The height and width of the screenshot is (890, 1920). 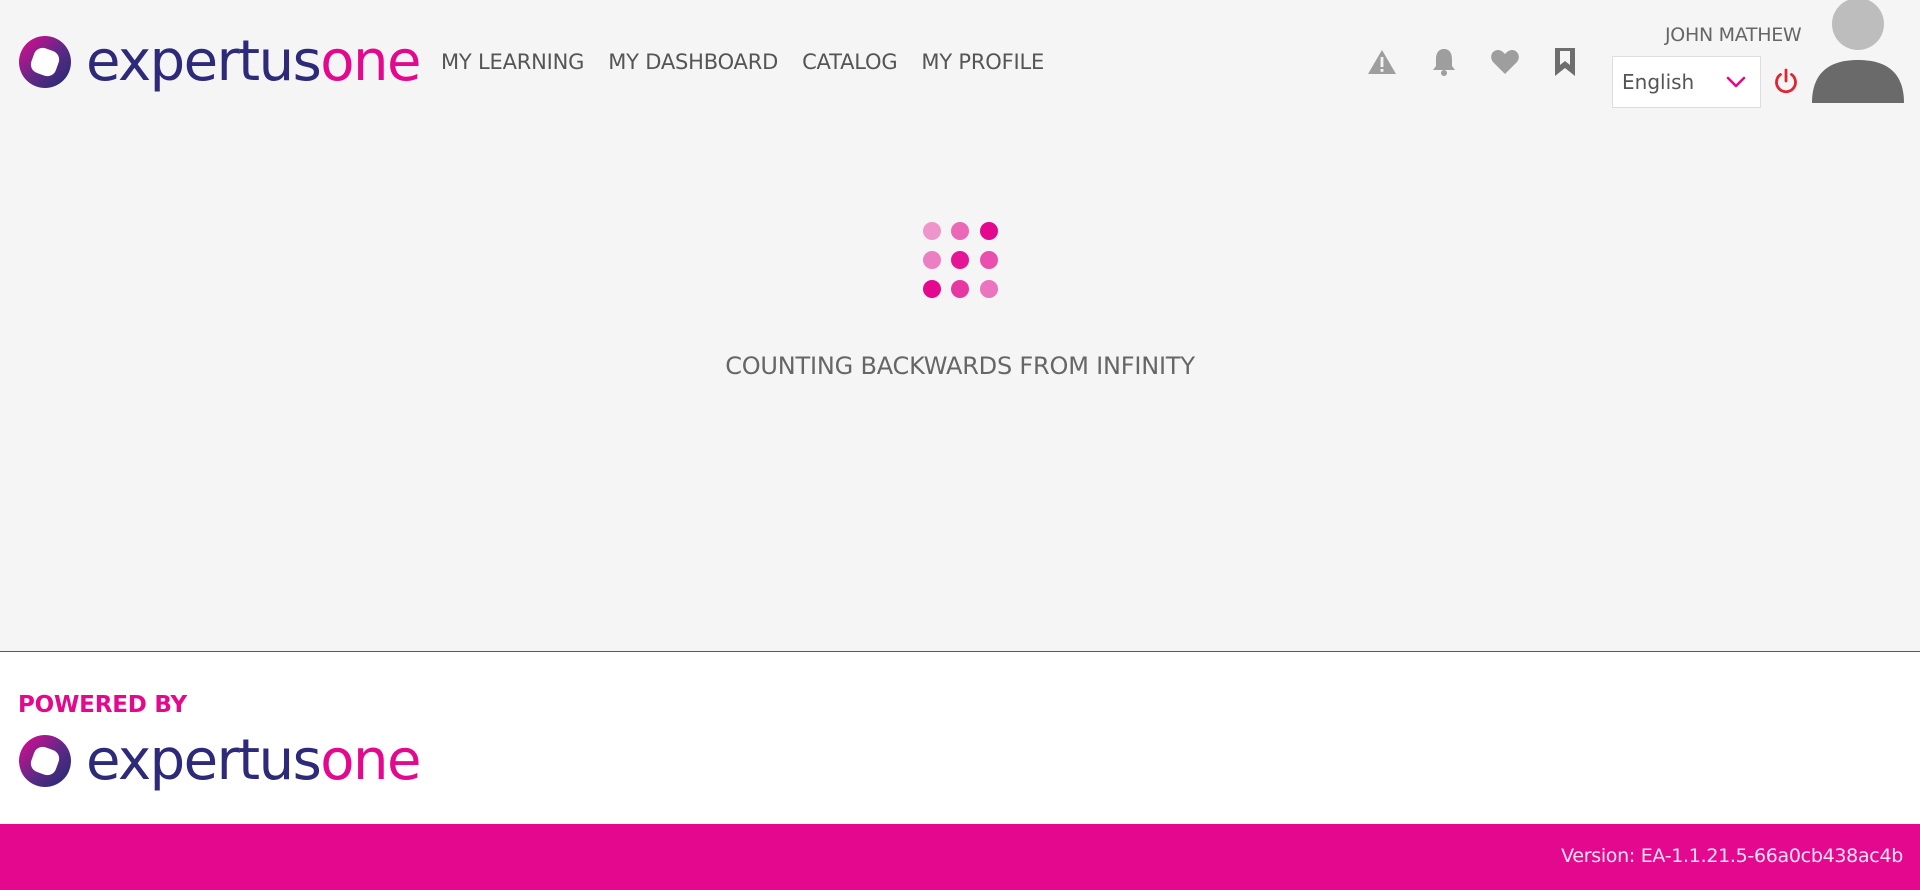 I want to click on nav-my-learning: MY LEARNING, so click(x=512, y=62).